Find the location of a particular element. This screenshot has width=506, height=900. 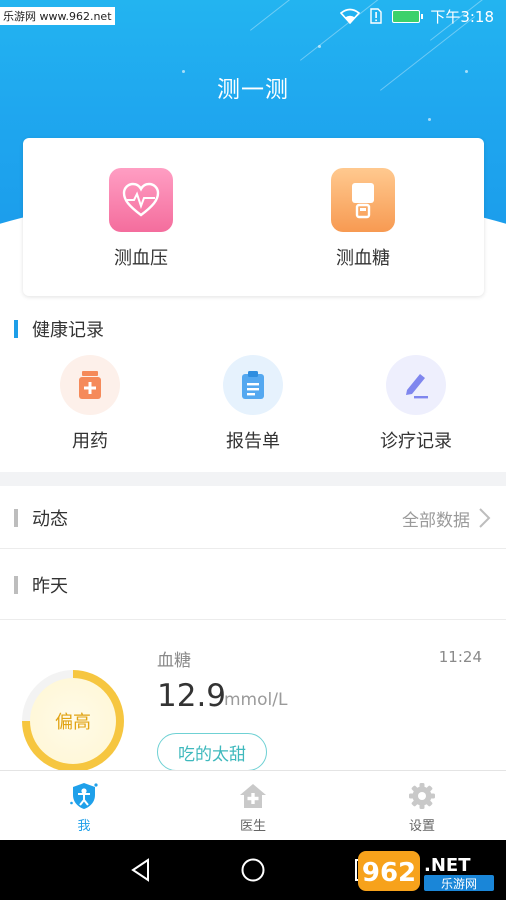

record-tag: 吃的太甜 is located at coordinates (212, 752).